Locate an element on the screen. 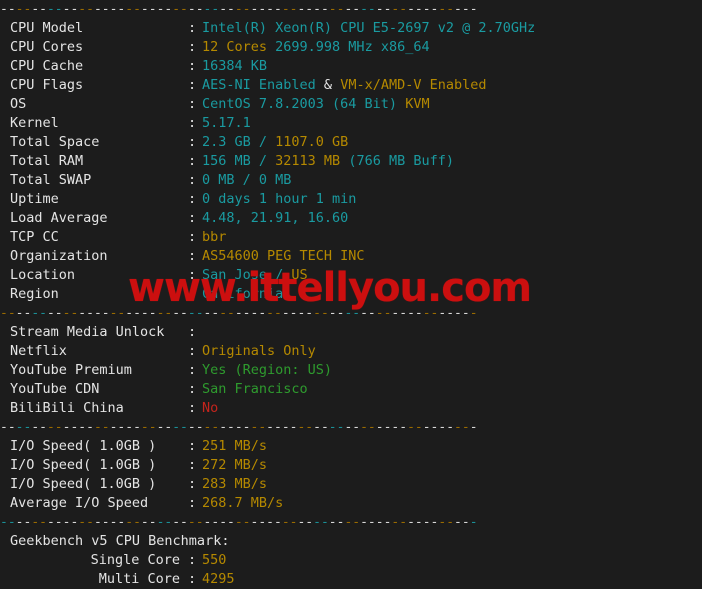 This screenshot has height=589, width=702. row-label: Region is located at coordinates (34, 294).